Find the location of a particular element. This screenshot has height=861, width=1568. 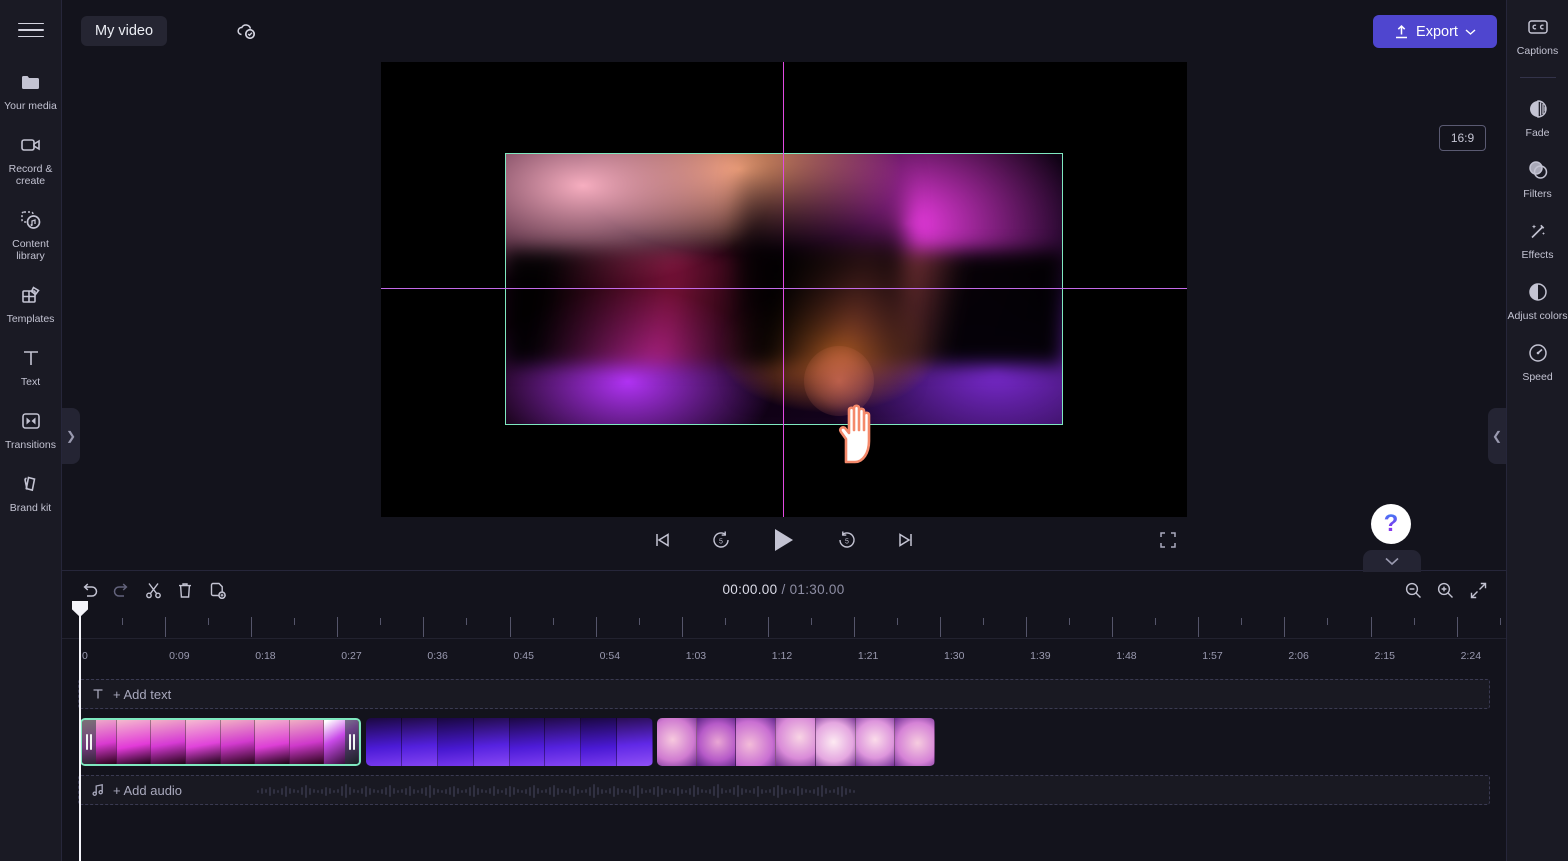

split-button is located at coordinates (153, 590).